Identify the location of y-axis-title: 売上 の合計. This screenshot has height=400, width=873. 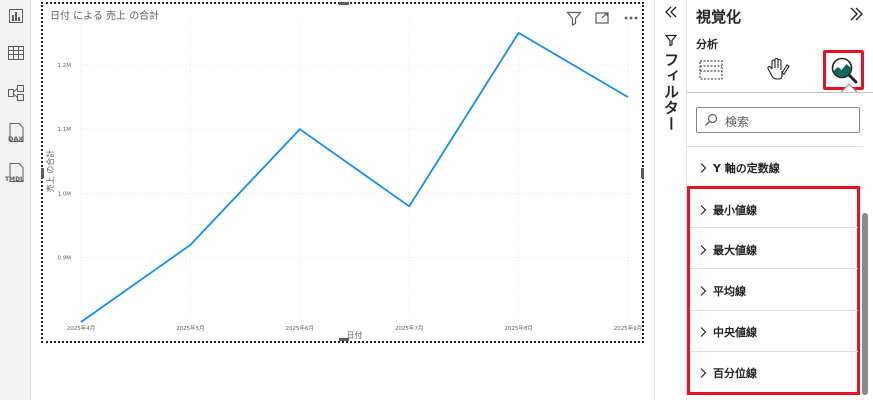
(50, 171).